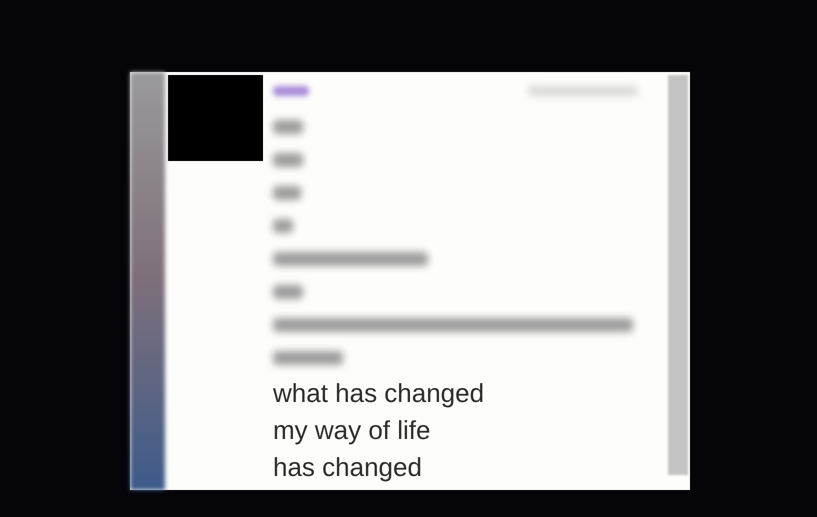 This screenshot has height=517, width=817. What do you see at coordinates (291, 91) in the screenshot?
I see `blurred-username` at bounding box center [291, 91].